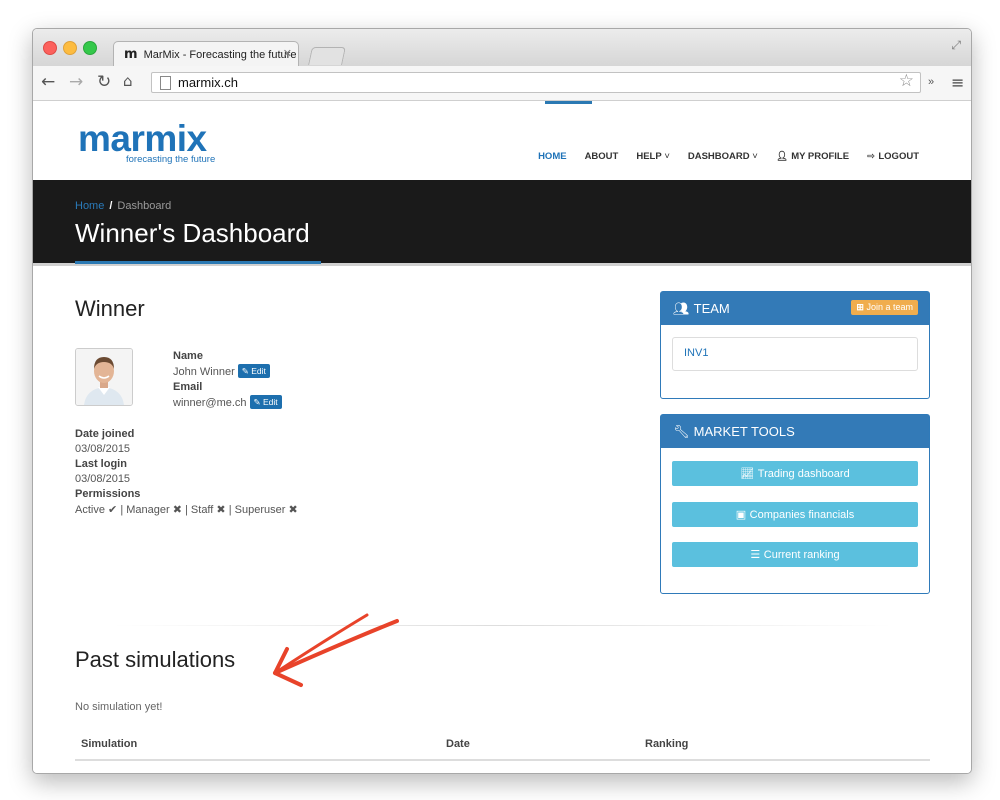 This screenshot has height=800, width=1000. I want to click on home-icon: ⌂, so click(128, 81).